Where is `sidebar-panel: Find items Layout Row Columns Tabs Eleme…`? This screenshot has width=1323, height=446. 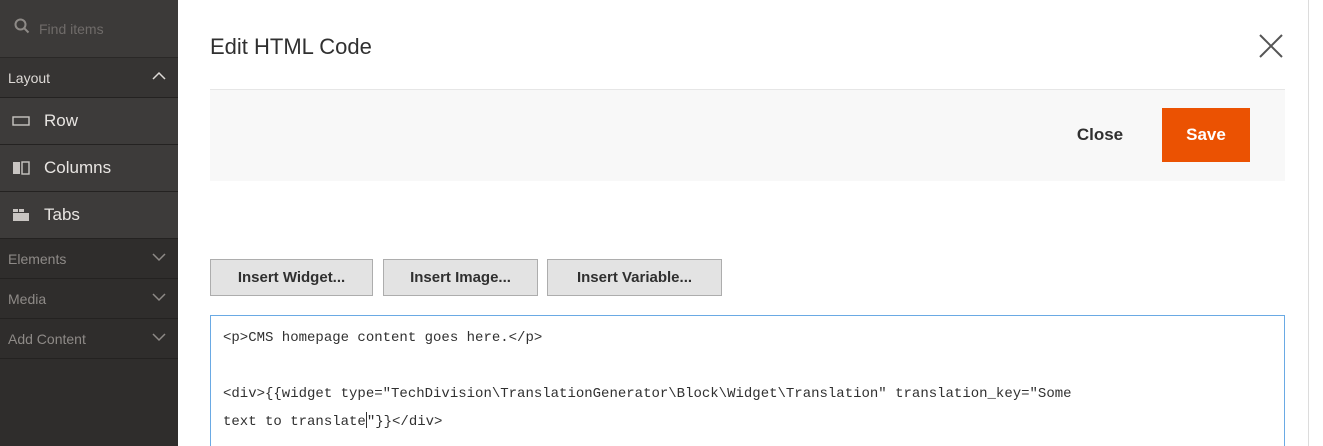 sidebar-panel: Find items Layout Row Columns Tabs Eleme… is located at coordinates (89, 223).